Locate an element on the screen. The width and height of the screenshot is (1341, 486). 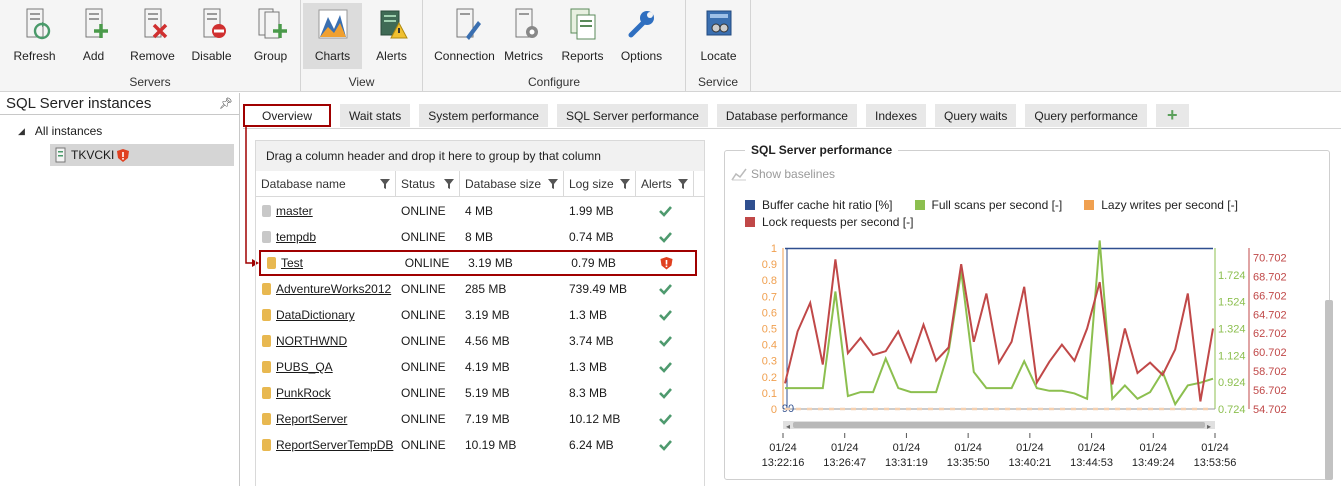
pin-icon: 📌︎ is located at coordinates (226, 103).